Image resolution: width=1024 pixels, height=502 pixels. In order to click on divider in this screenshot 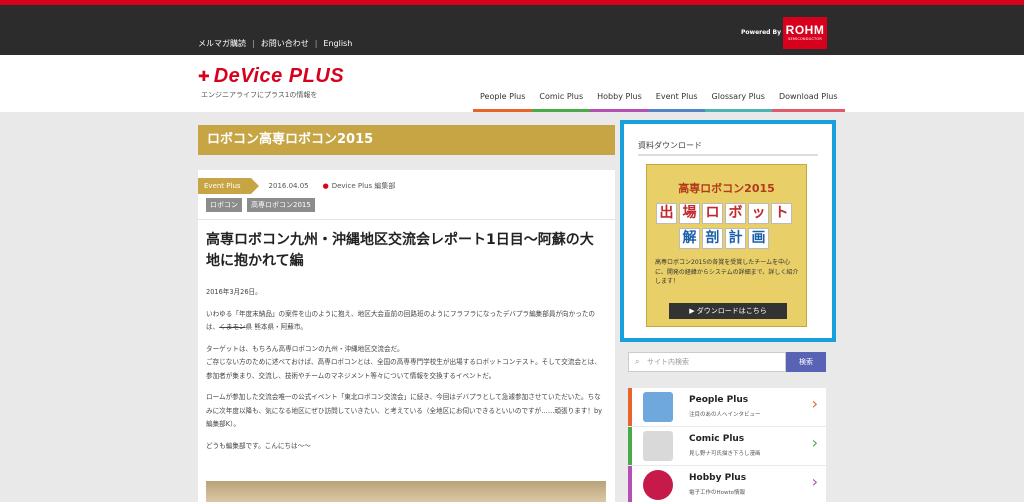, I will do `click(728, 155)`.